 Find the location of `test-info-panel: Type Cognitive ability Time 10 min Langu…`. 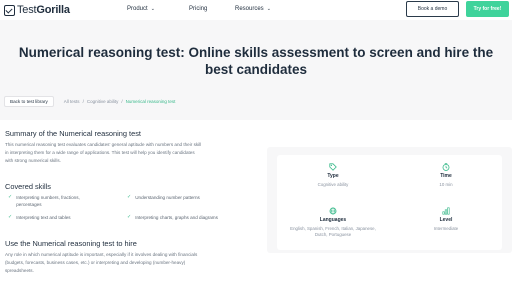

test-info-panel: Type Cognitive ability Time 10 min Langu… is located at coordinates (389, 202).